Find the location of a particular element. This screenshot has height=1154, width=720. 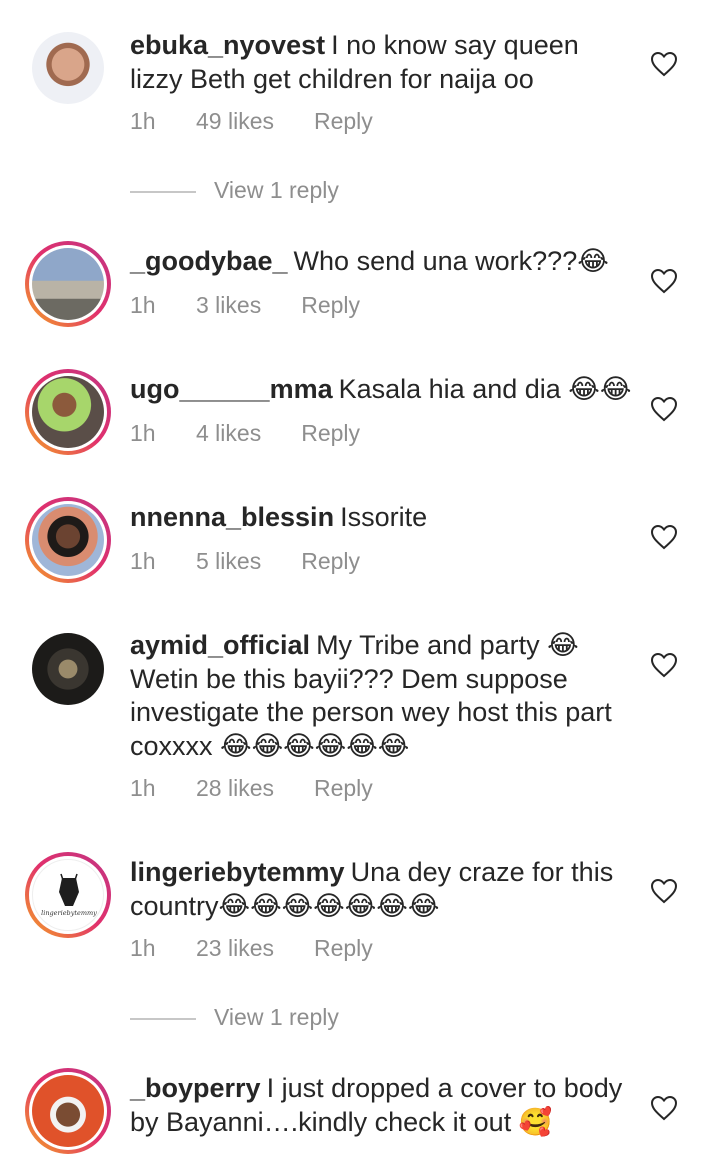

brand-logo-icon: lingeriebytemmy is located at coordinates (69, 895).